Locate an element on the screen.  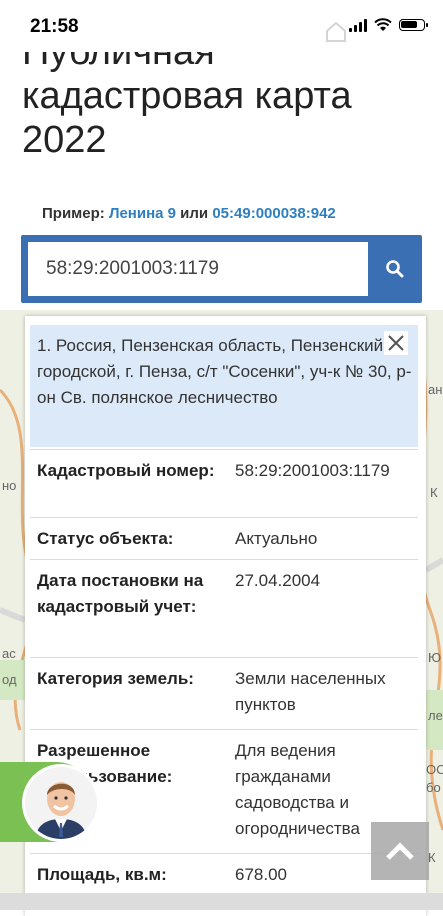
example-or: или is located at coordinates (194, 213).